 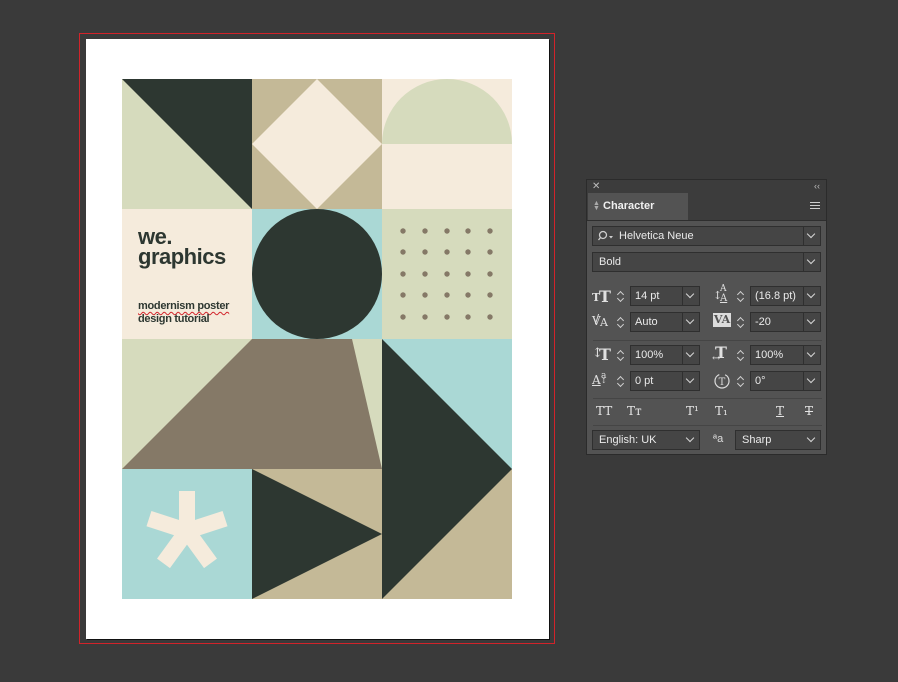 I want to click on poster-subtitle: modernism poster design tutorial, so click(x=183, y=313).